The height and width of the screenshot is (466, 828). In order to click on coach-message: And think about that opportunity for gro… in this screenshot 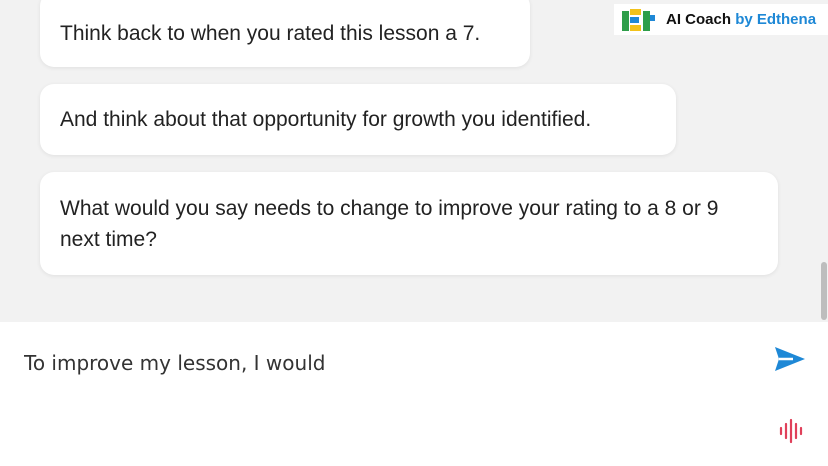, I will do `click(358, 119)`.